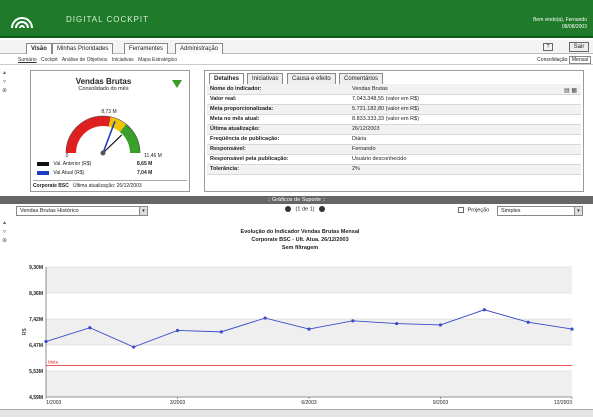 The image size is (593, 417). I want to click on y-tick-label: 8,36M, so click(36, 294).